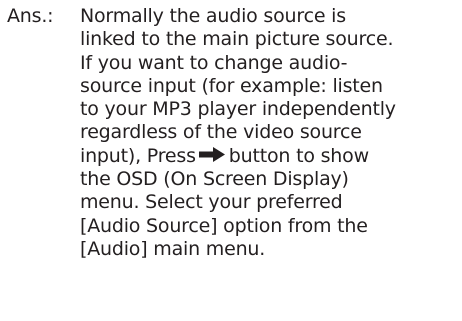 This screenshot has height=321, width=462. I want to click on answer-line: regardless of the video source, so click(221, 132).